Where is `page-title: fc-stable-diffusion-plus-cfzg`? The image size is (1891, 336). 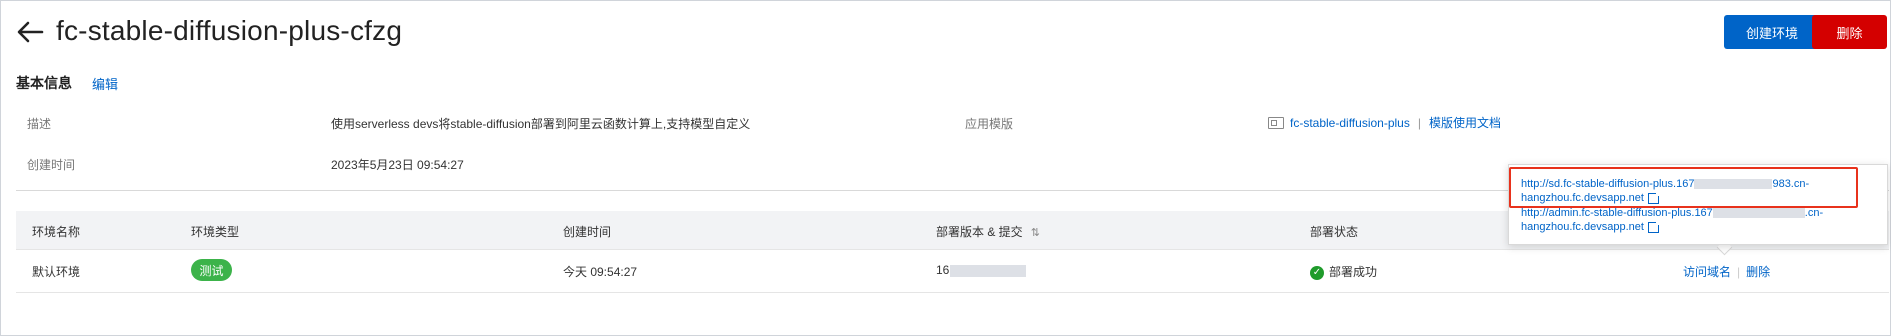 page-title: fc-stable-diffusion-plus-cfzg is located at coordinates (229, 30).